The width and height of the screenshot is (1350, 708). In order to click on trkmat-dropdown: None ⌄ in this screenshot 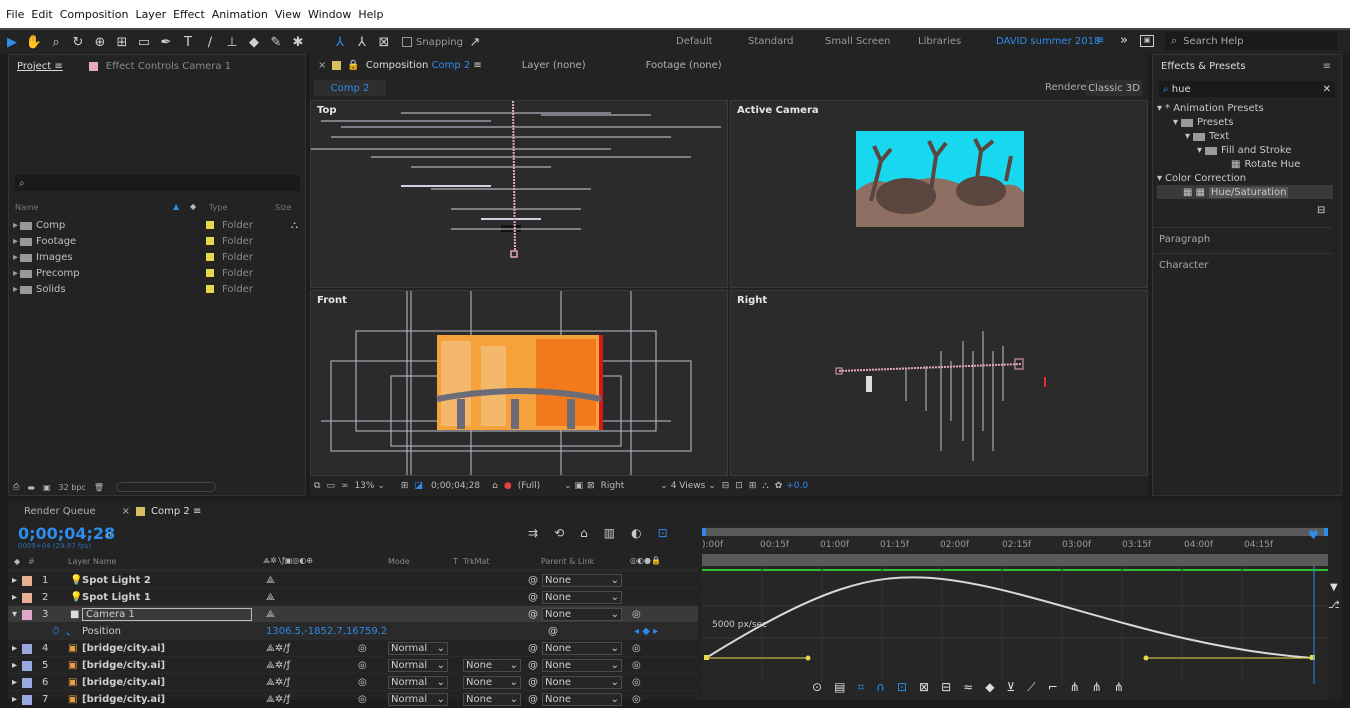, I will do `click(492, 682)`.